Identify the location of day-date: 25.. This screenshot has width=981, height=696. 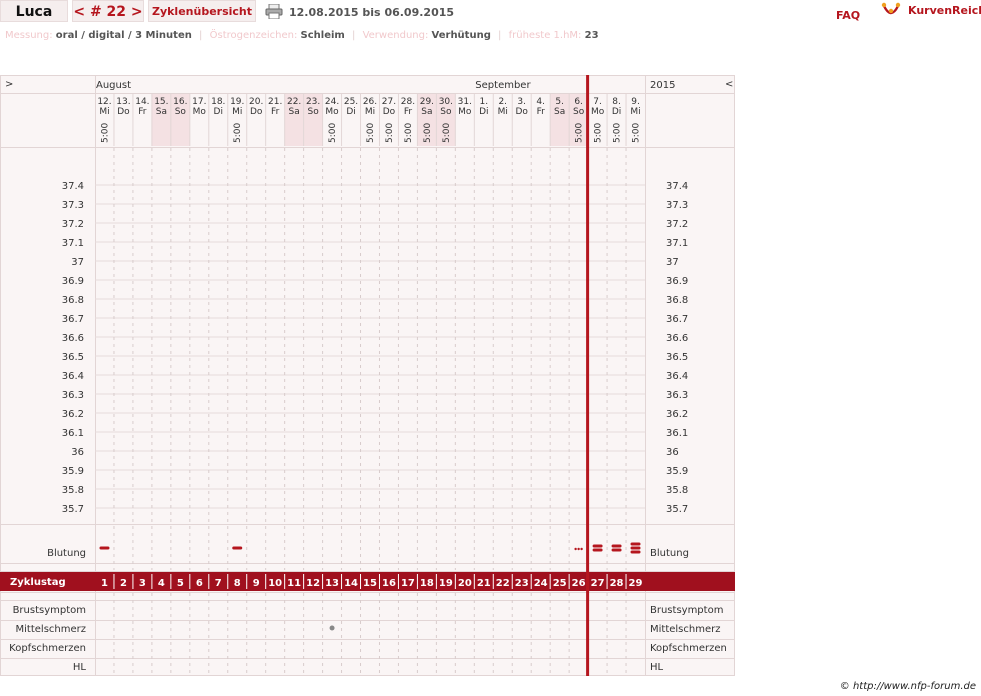
(351, 102).